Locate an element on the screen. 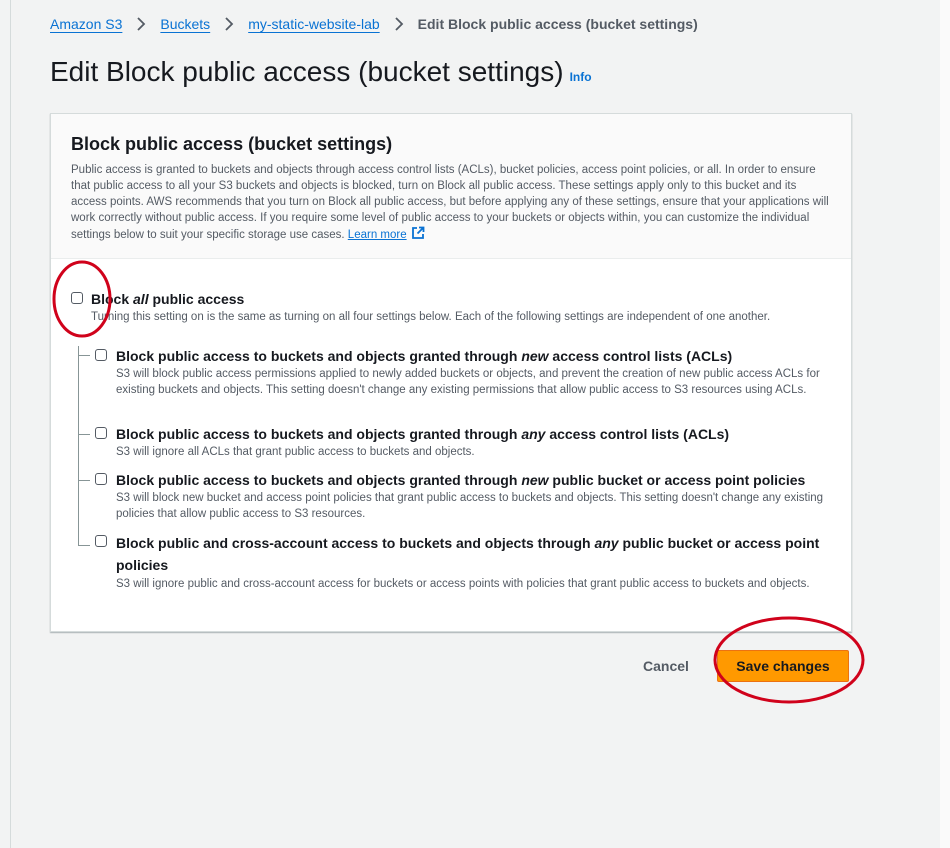 Image resolution: width=950 pixels, height=848 pixels. block-all-label: Block all public access is located at coordinates (430, 299).